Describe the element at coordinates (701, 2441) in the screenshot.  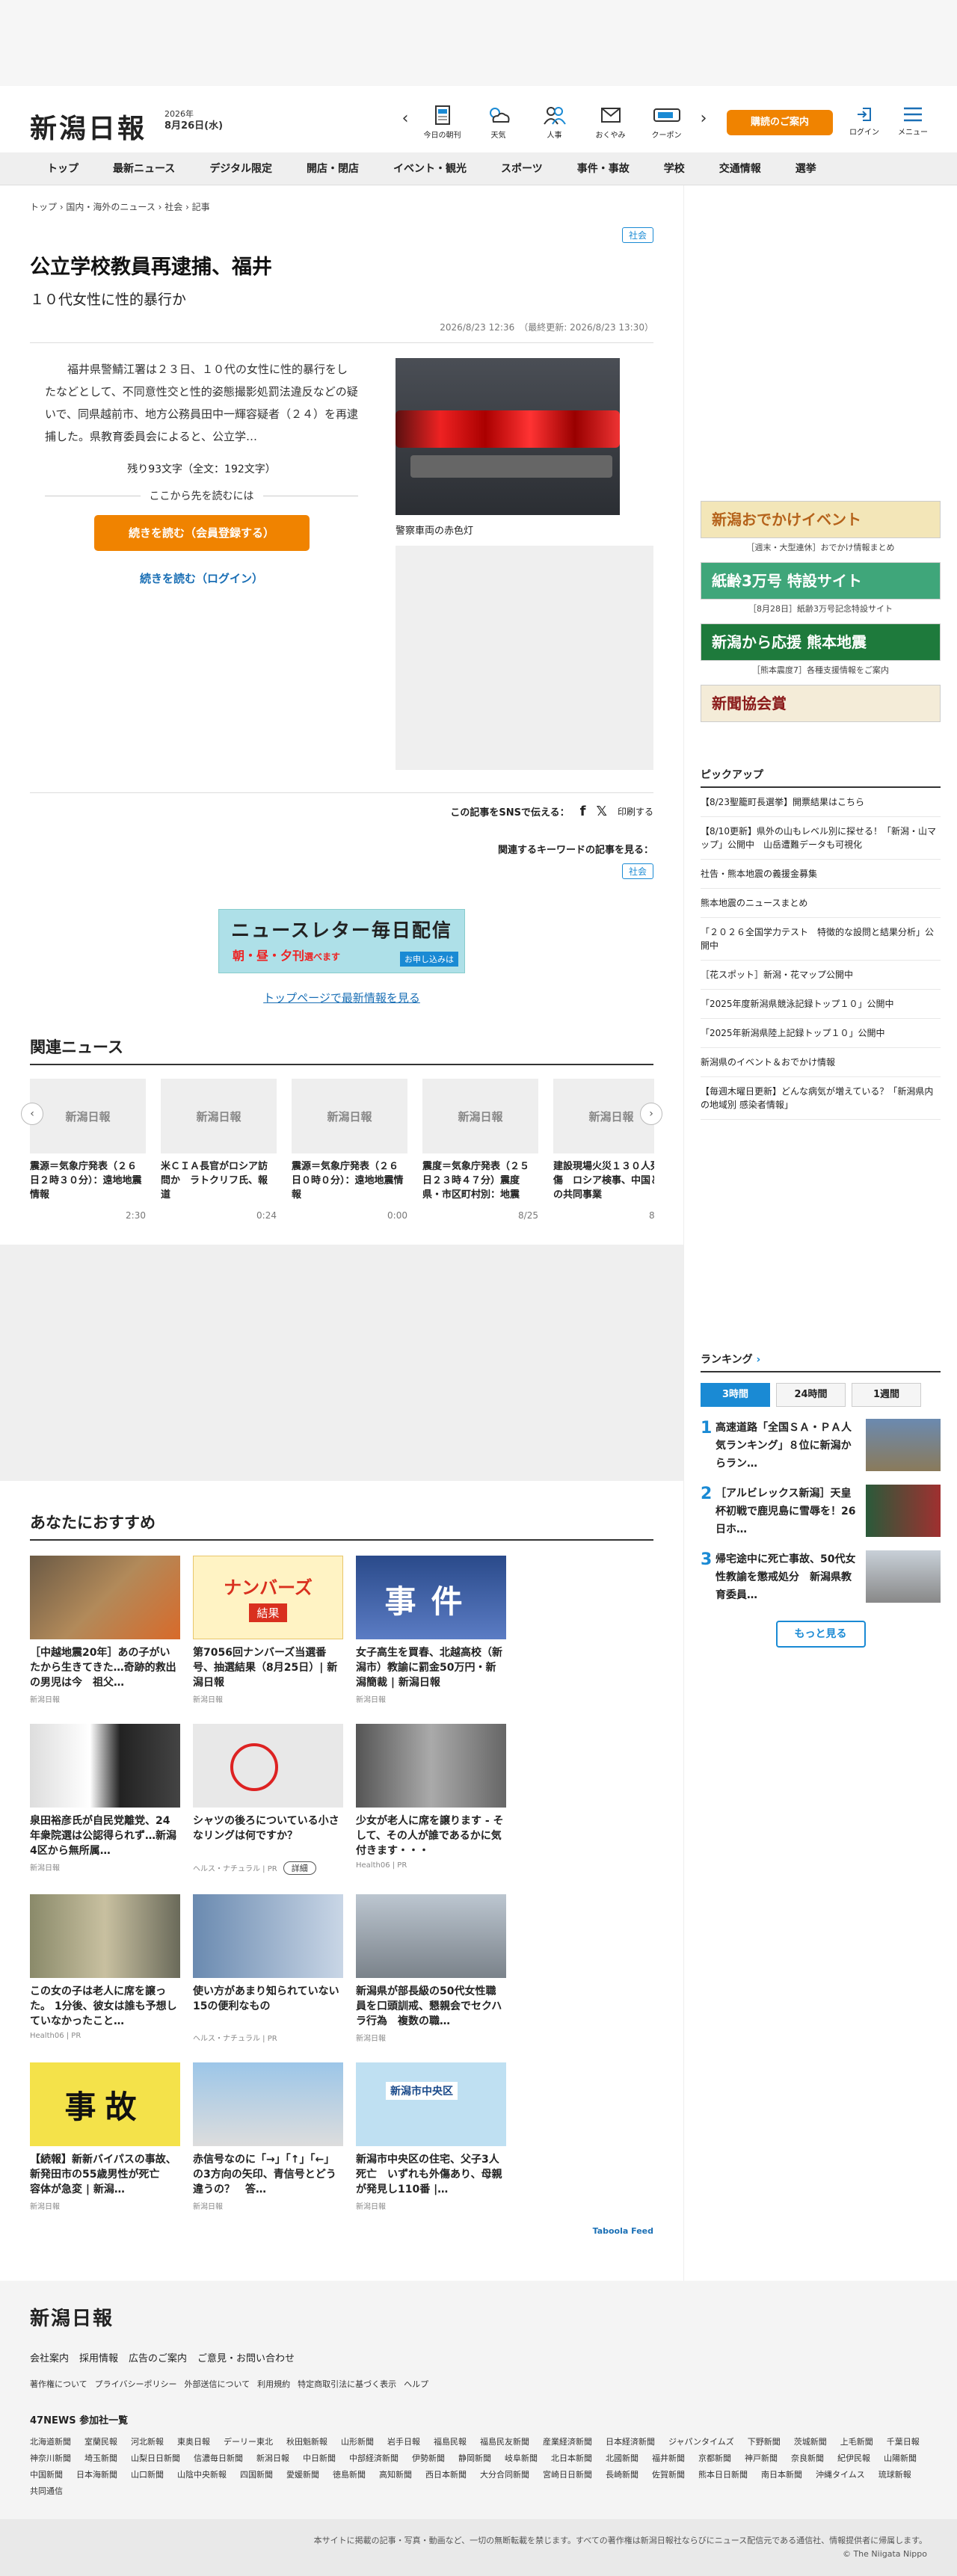
I see `partner-paper-link: ジャパンタイムズ` at that location.